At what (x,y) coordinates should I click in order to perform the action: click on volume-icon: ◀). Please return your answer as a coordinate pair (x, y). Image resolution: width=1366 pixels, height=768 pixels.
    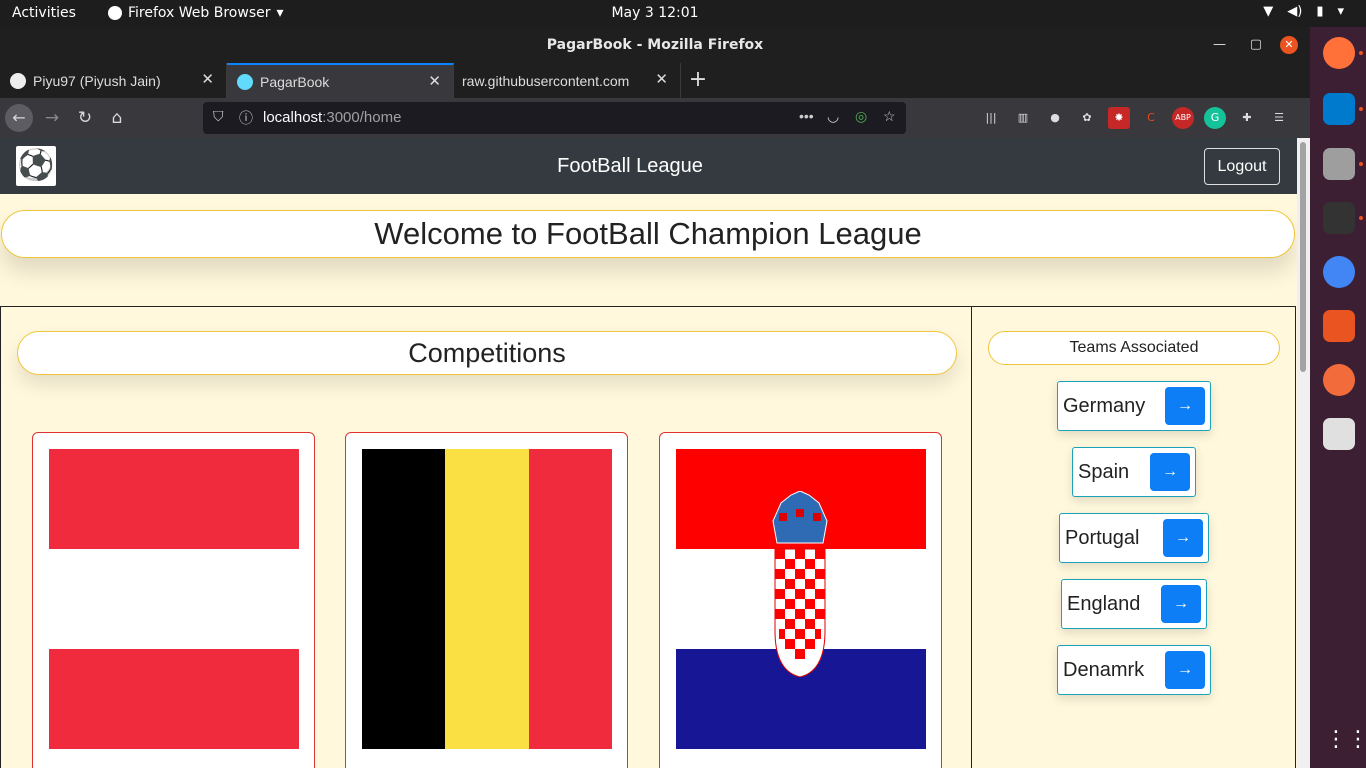
    Looking at the image, I should click on (1295, 11).